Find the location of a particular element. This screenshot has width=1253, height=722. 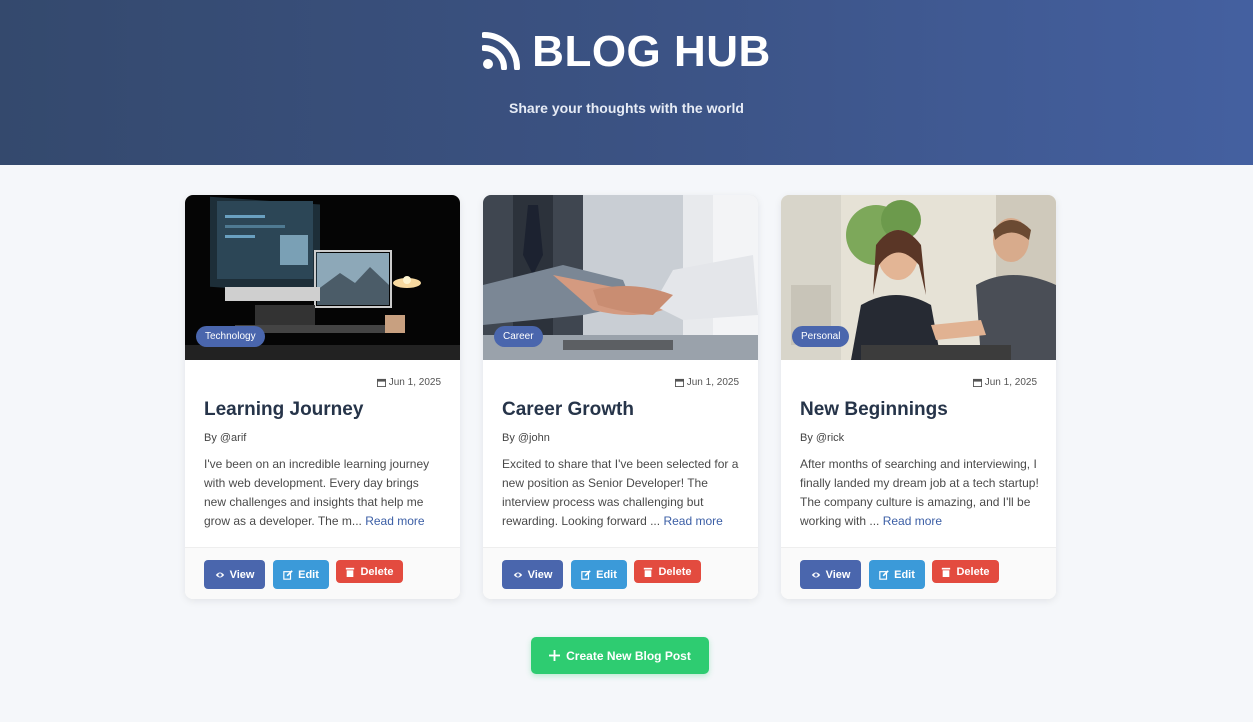

rss-icon is located at coordinates (501, 52).